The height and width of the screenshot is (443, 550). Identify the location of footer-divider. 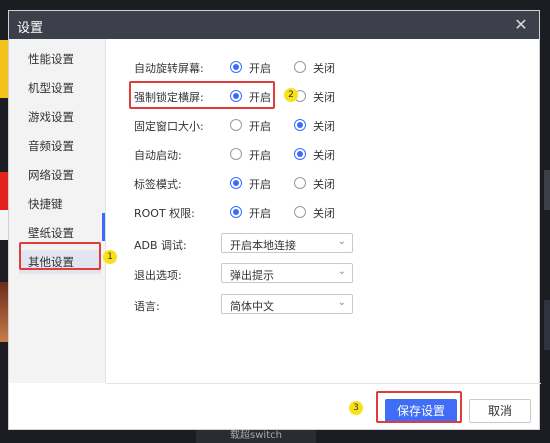
(323, 383).